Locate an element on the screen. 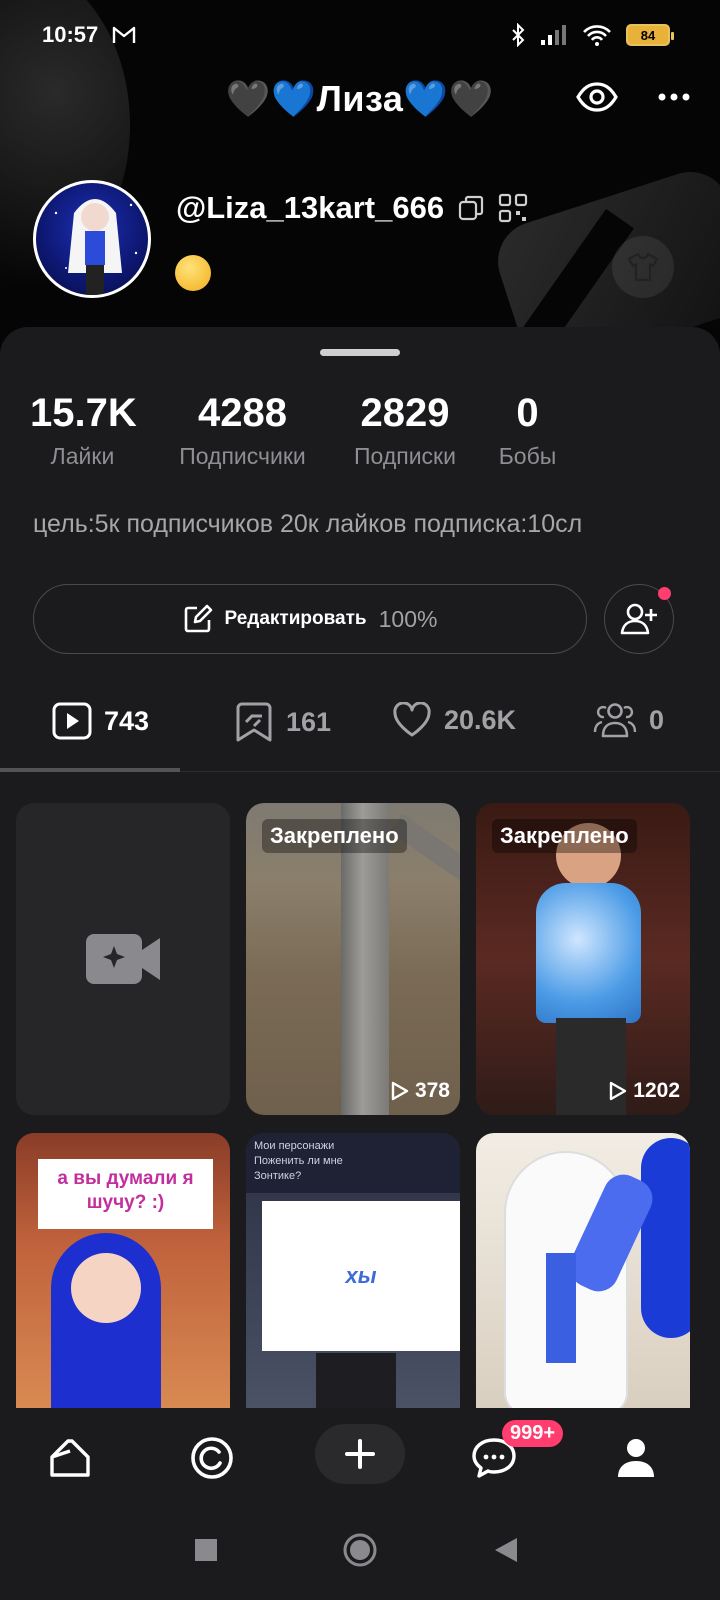 This screenshot has height=1600, width=720. wifi-icon is located at coordinates (597, 35).